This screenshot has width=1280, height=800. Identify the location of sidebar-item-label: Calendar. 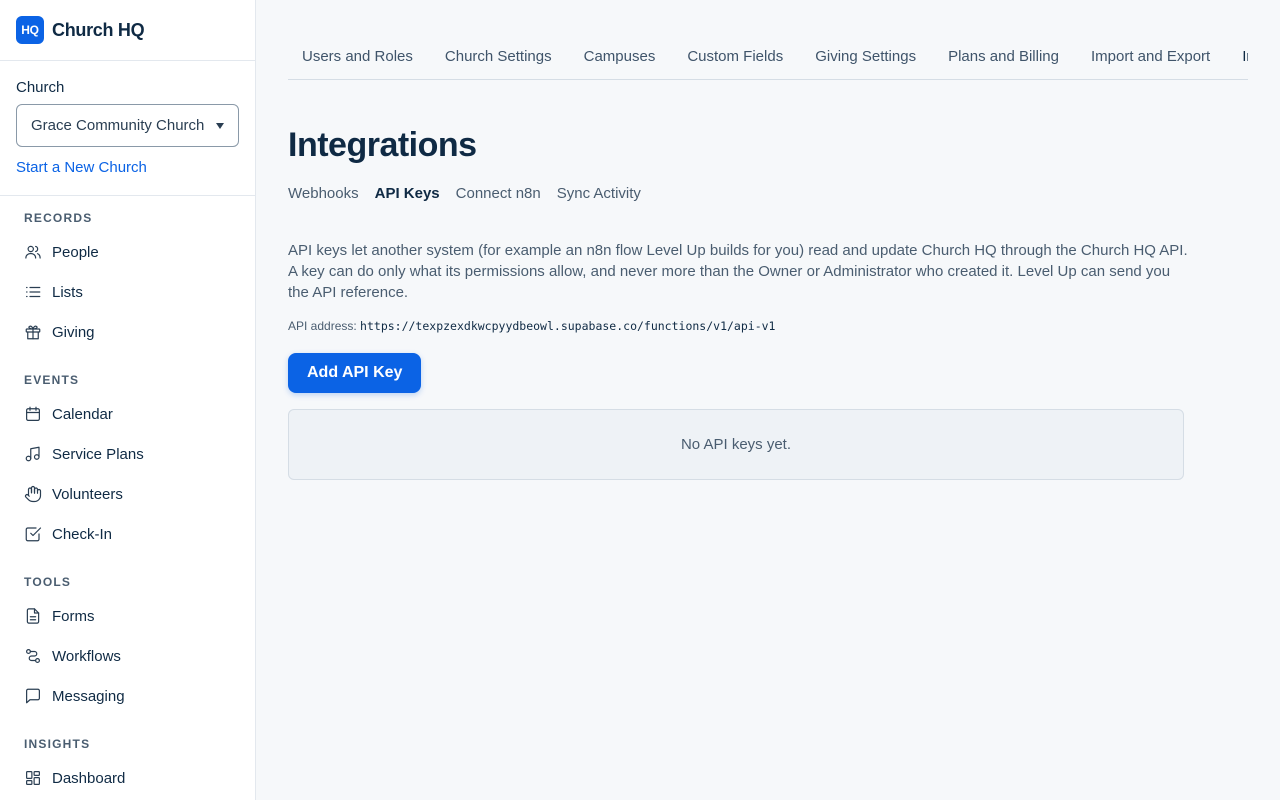
(82, 414).